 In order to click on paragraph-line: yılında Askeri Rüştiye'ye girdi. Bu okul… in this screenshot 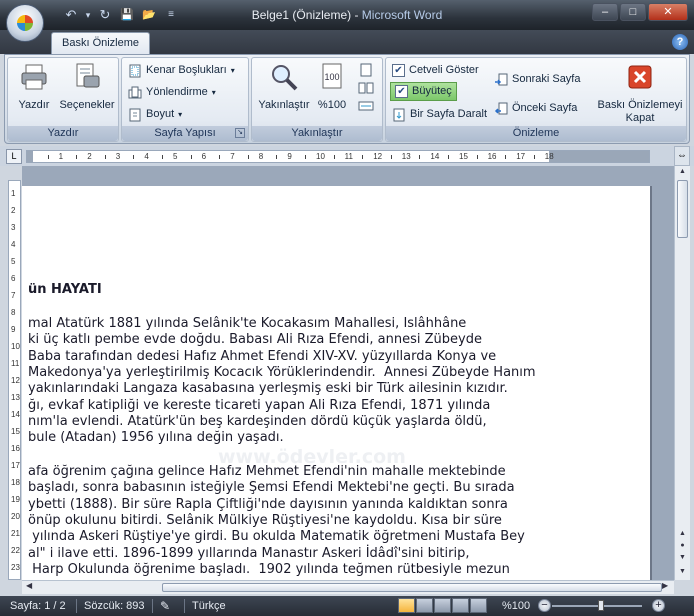, I will do `click(276, 537)`.